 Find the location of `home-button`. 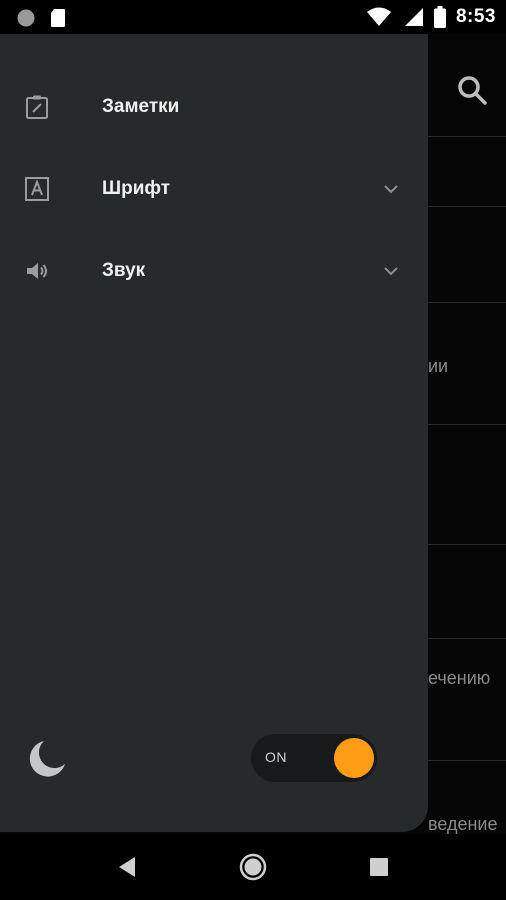

home-button is located at coordinates (253, 867).